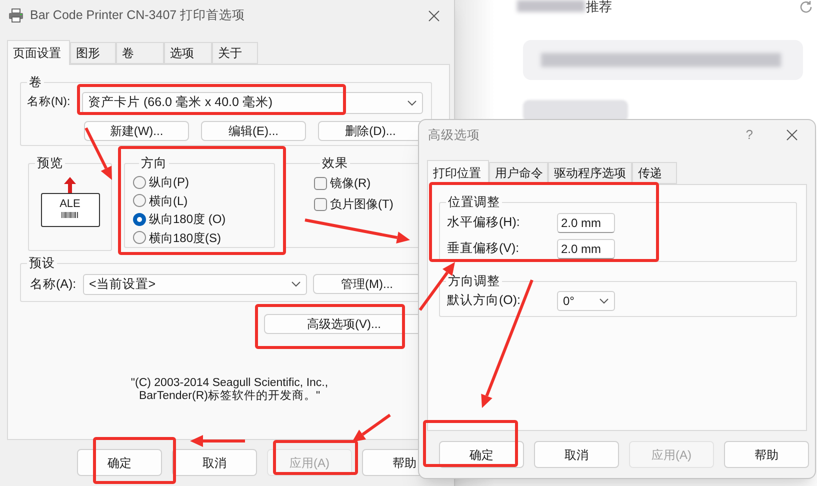 This screenshot has width=817, height=486. What do you see at coordinates (229, 383) in the screenshot?
I see `copyright-text: "(C) 2003-2014 Seagull Scientific, Inc.,` at bounding box center [229, 383].